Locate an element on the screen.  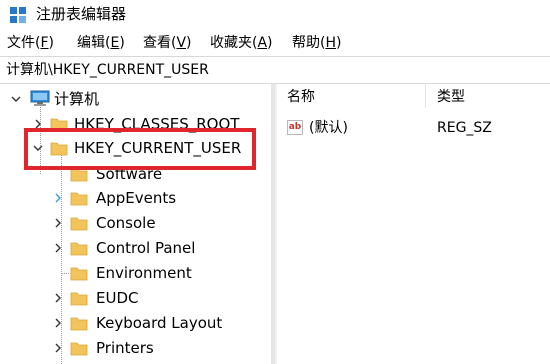
menu-bar: 文件(F) 编辑(E) 查看(V) 收藏夹(A) 帮助(H) is located at coordinates (275, 43).